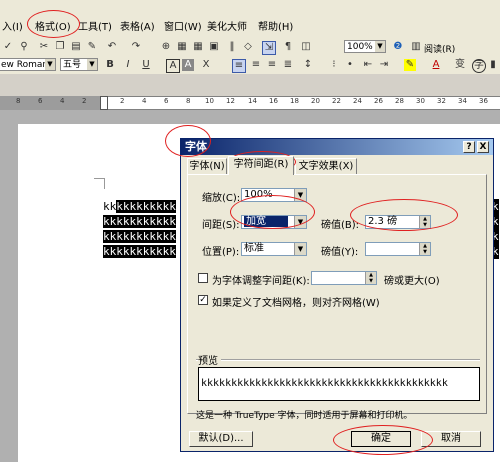 The width and height of the screenshot is (500, 462). I want to click on zoom-picture-icon: ◫, so click(306, 47).